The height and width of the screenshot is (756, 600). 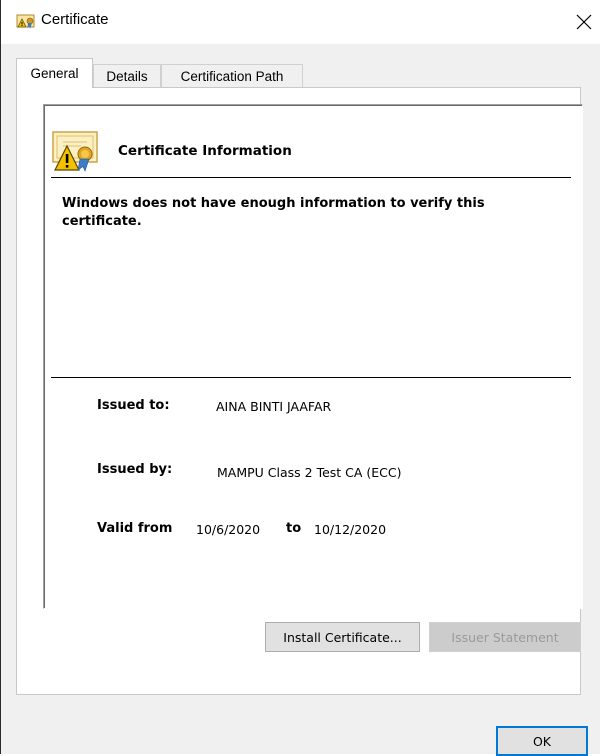 I want to click on issued-by-label: Issued by:, so click(x=135, y=469).